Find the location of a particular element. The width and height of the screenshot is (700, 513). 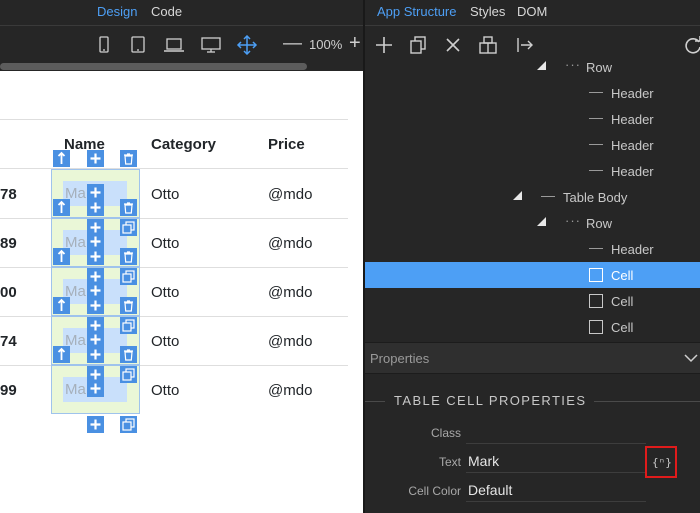

header-price: Price is located at coordinates (286, 144).